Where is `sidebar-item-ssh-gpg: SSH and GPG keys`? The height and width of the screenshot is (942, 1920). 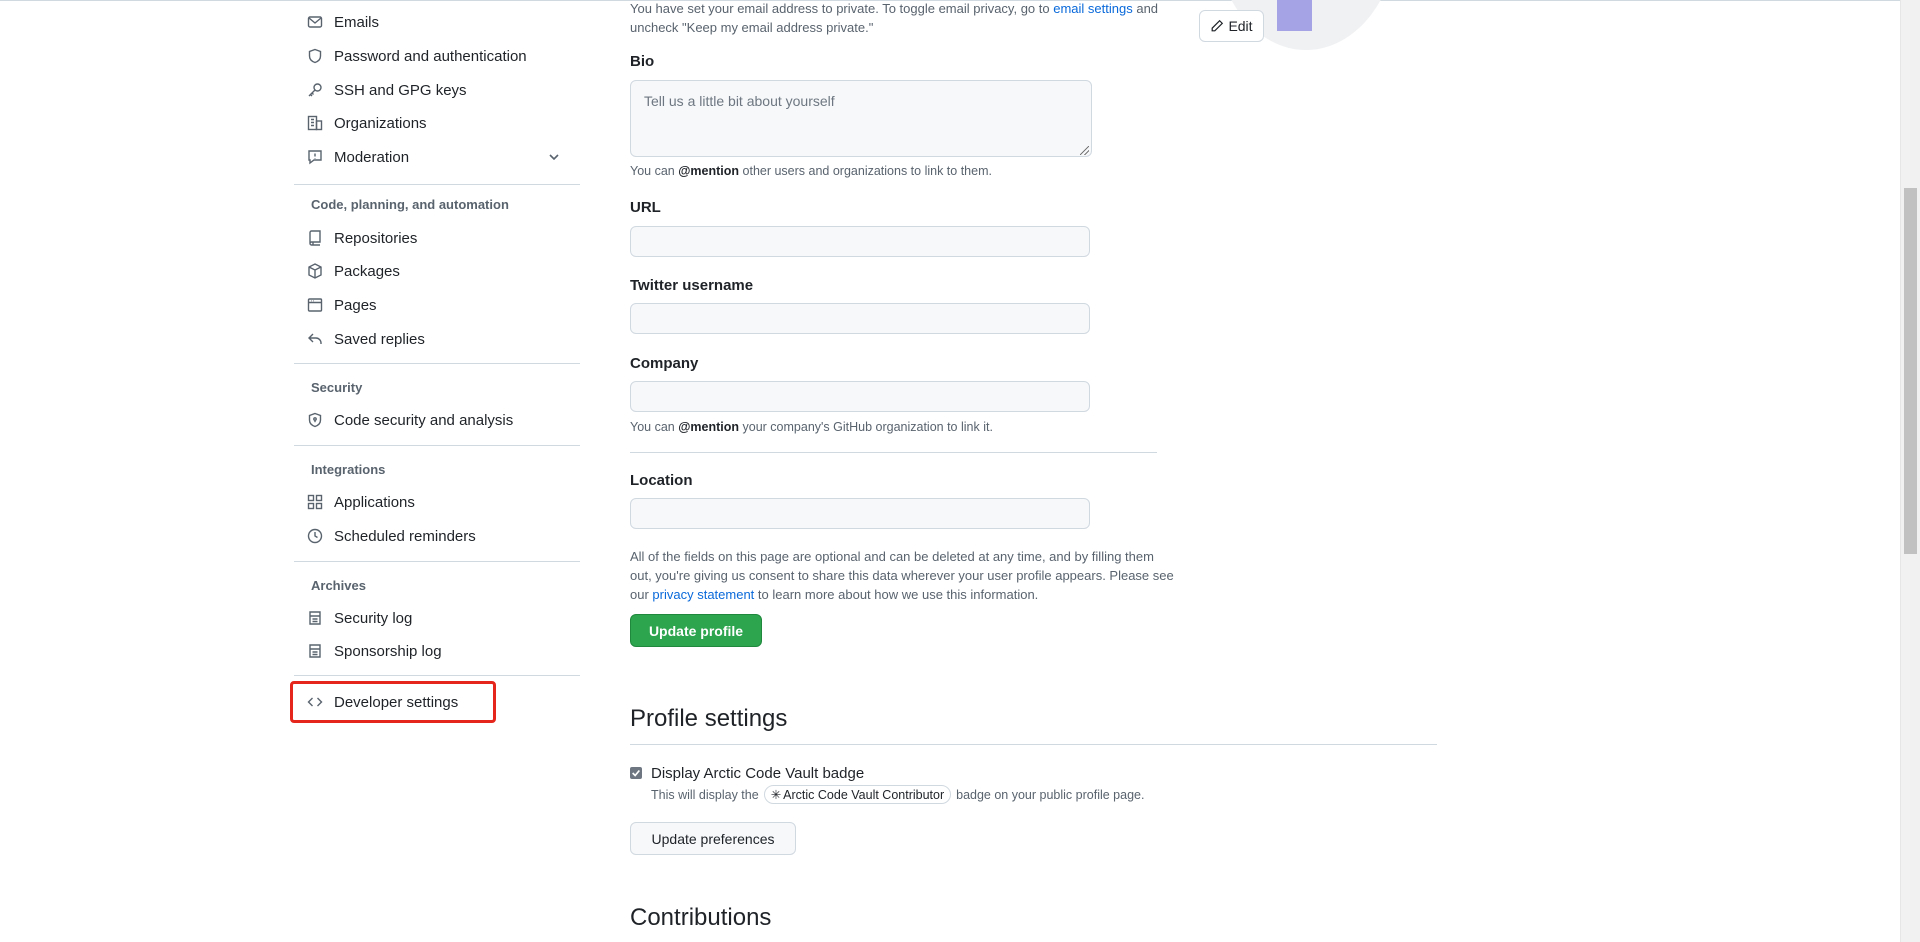
sidebar-item-ssh-gpg: SSH and GPG keys is located at coordinates (386, 90).